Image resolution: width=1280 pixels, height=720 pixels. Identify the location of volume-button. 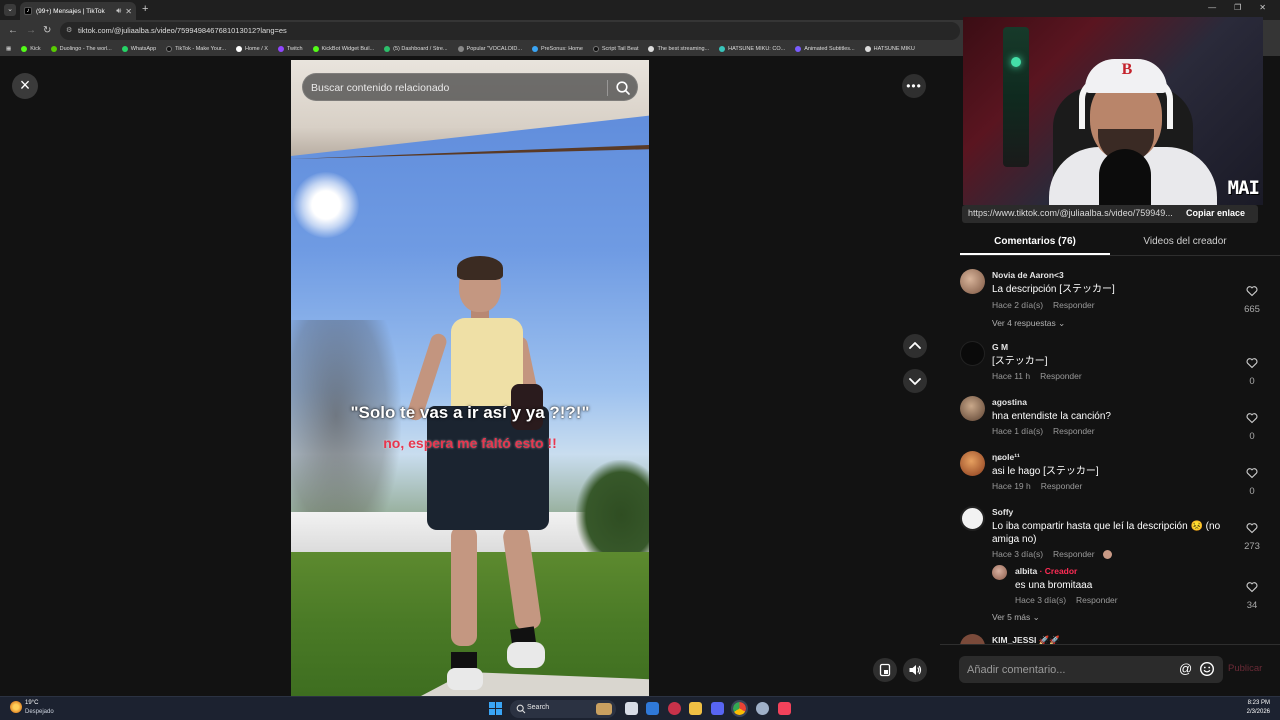
(915, 670).